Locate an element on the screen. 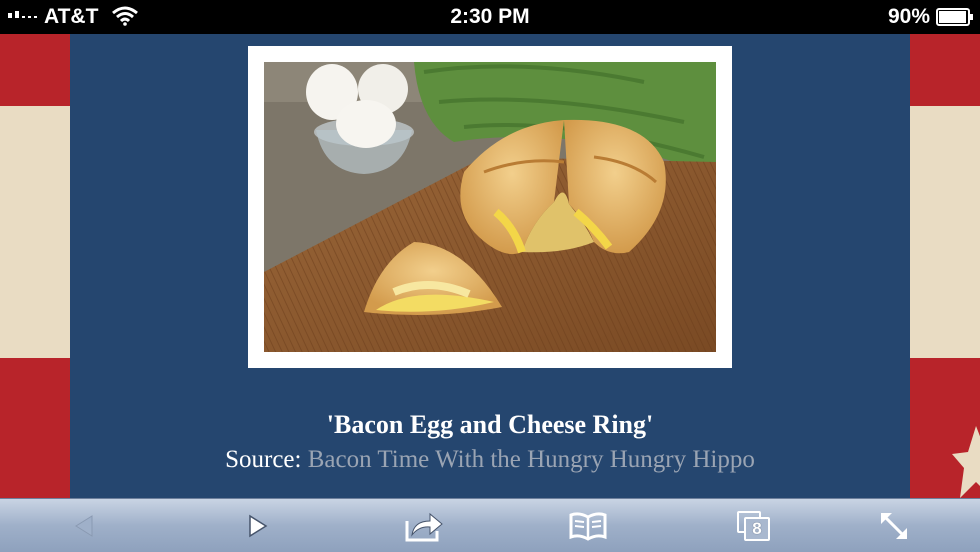 The image size is (980, 552). fullscreen-icon is located at coordinates (894, 526).